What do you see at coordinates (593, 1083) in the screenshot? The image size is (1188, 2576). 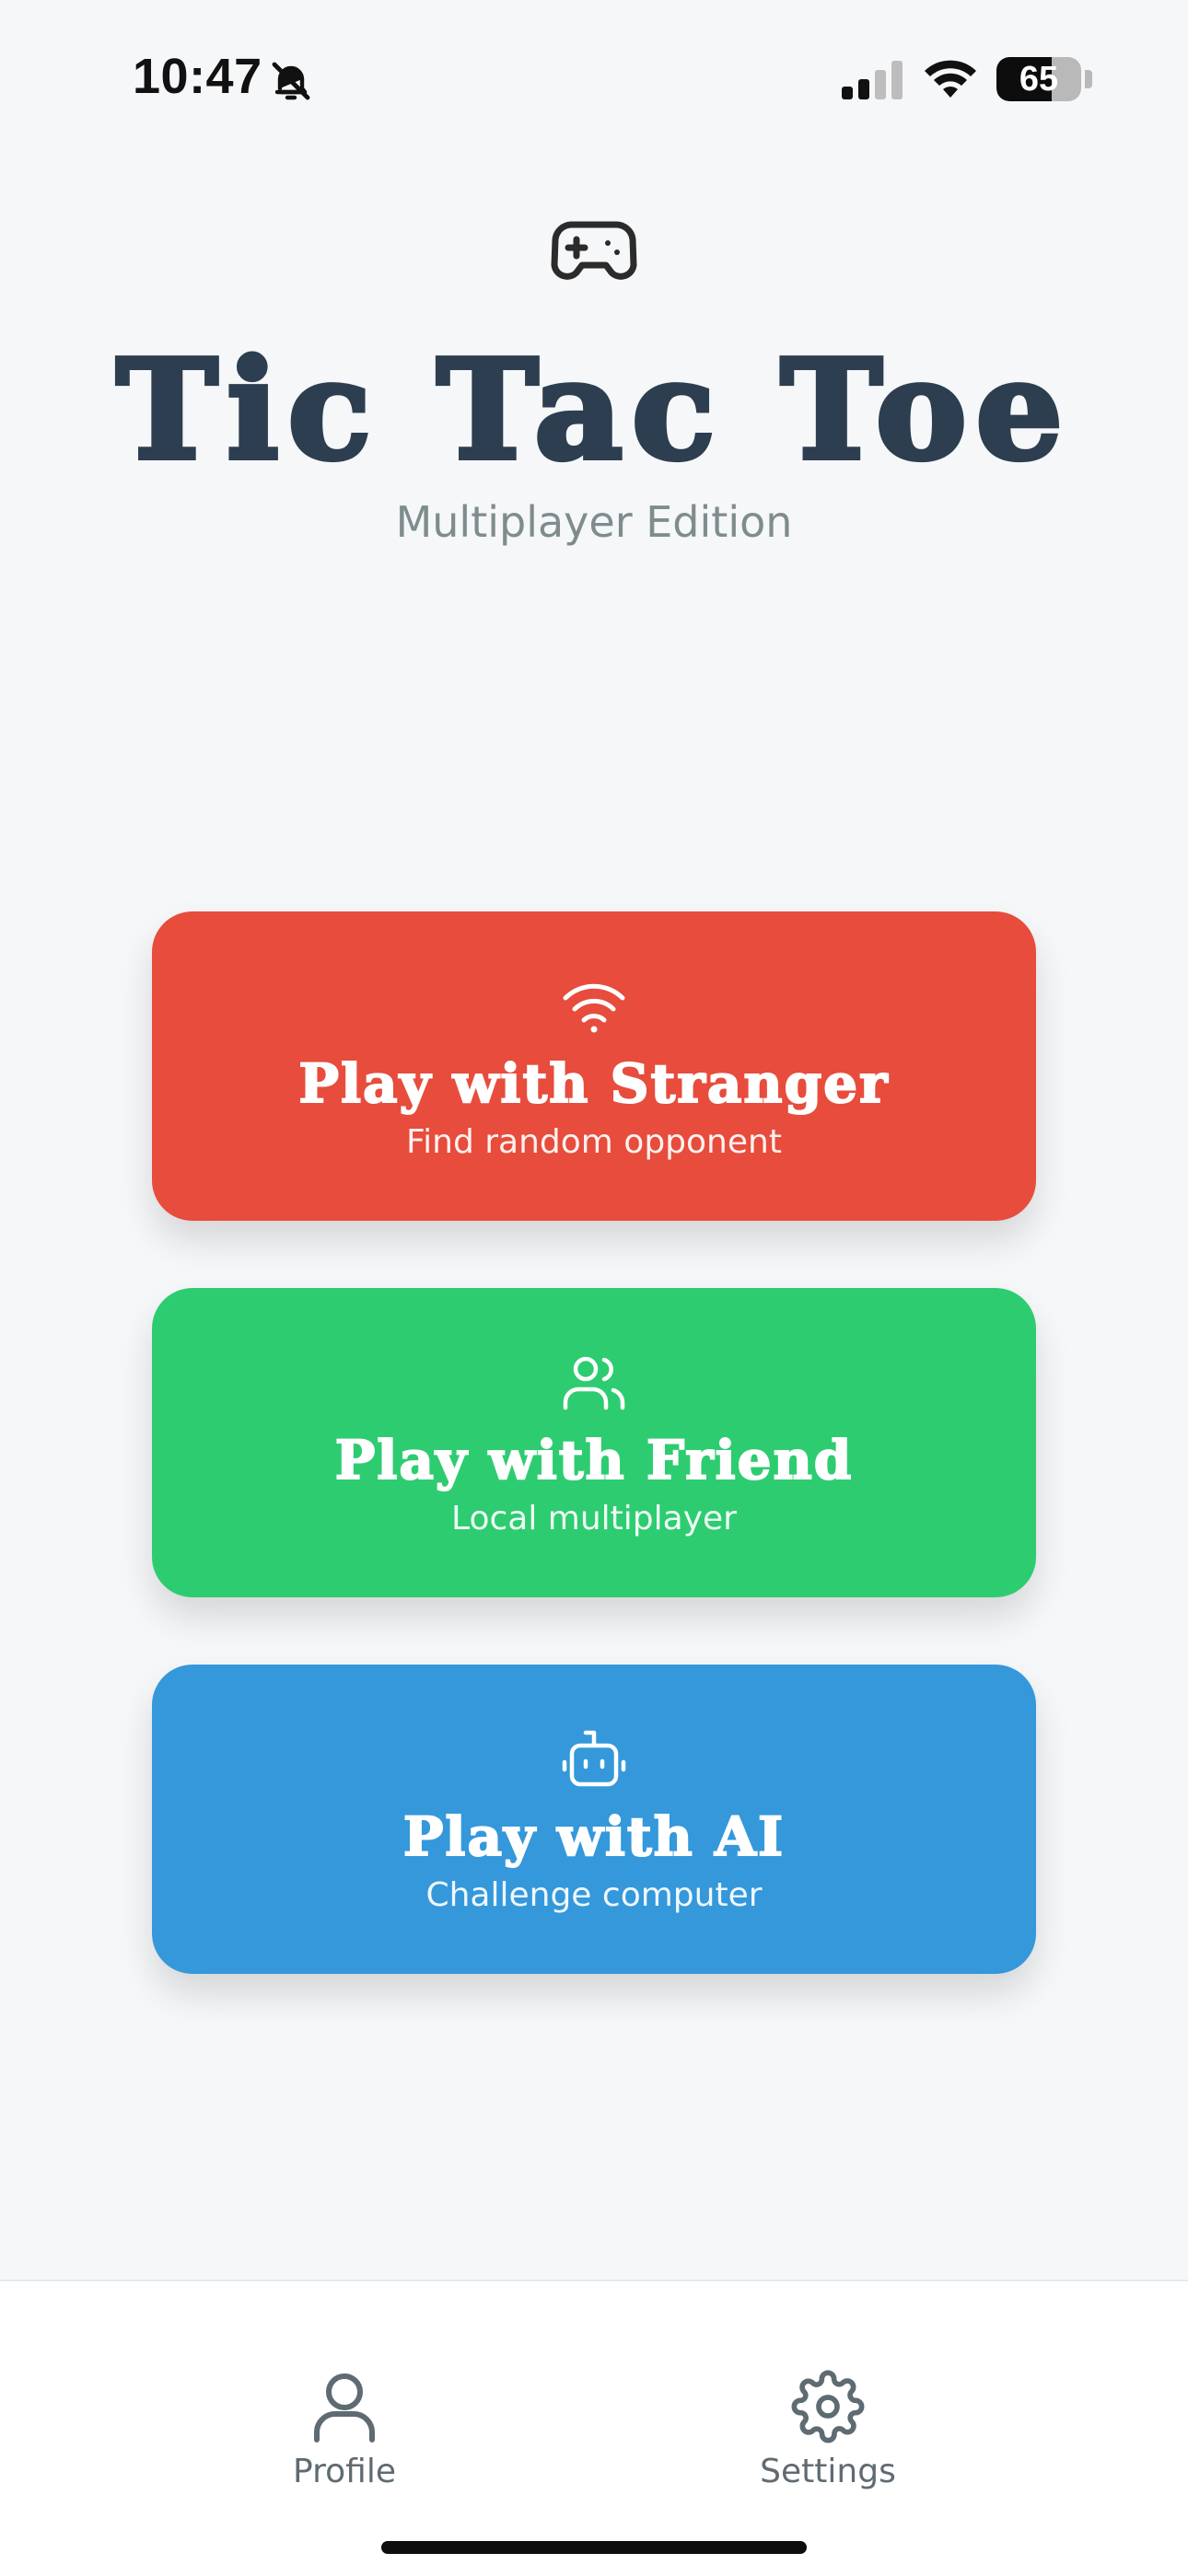 I see `mode-title: Play with Stranger` at bounding box center [593, 1083].